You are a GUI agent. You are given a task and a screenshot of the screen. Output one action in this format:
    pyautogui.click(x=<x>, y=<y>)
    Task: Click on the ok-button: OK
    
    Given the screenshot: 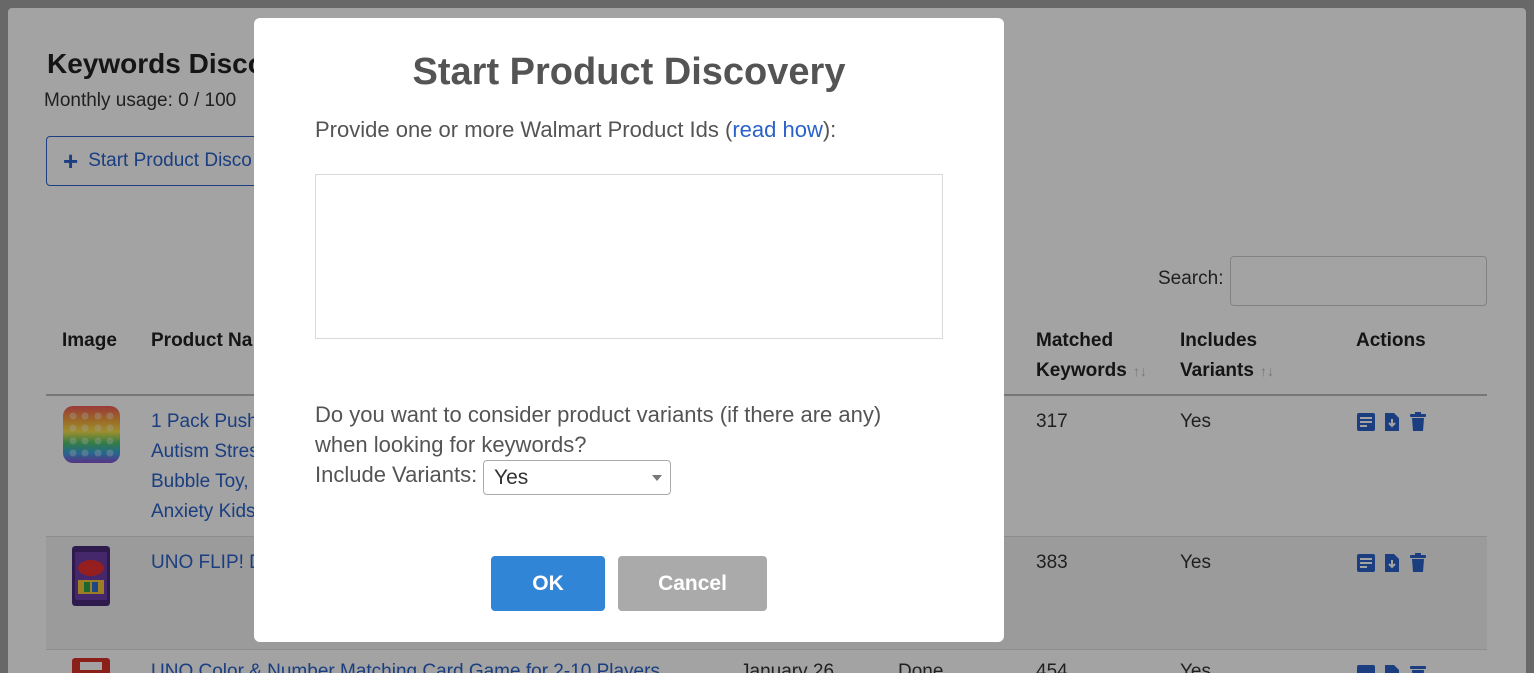 What is the action you would take?
    pyautogui.click(x=548, y=583)
    